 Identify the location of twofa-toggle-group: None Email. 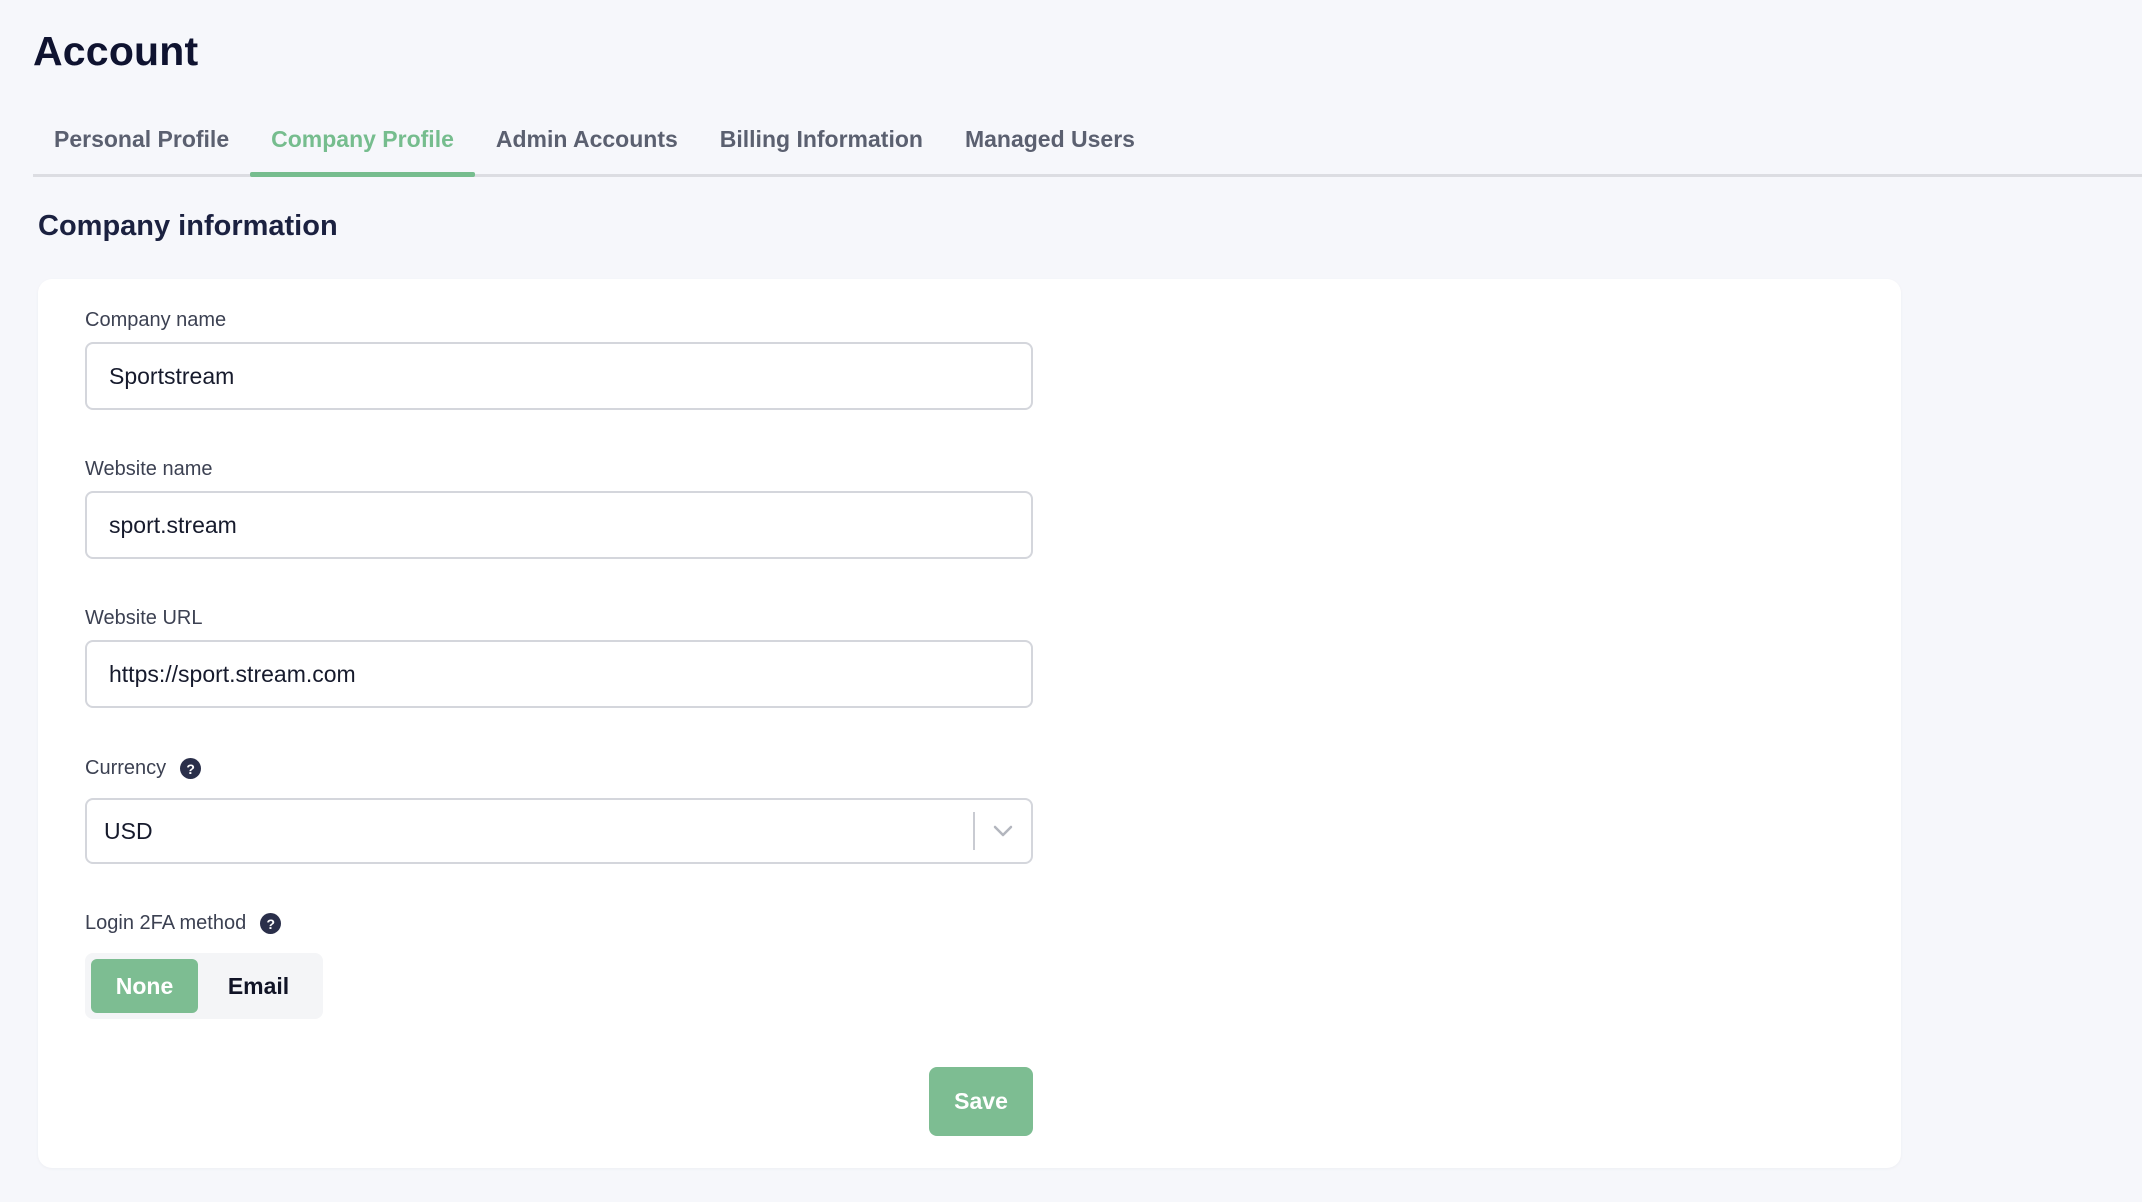
(204, 986).